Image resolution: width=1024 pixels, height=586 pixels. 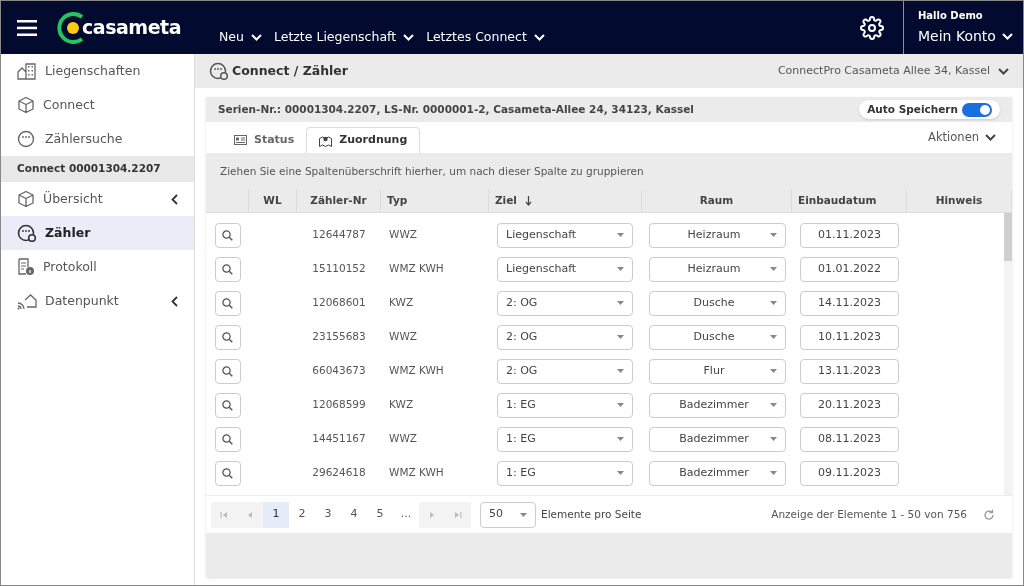 I want to click on page-button: 1, so click(x=276, y=514).